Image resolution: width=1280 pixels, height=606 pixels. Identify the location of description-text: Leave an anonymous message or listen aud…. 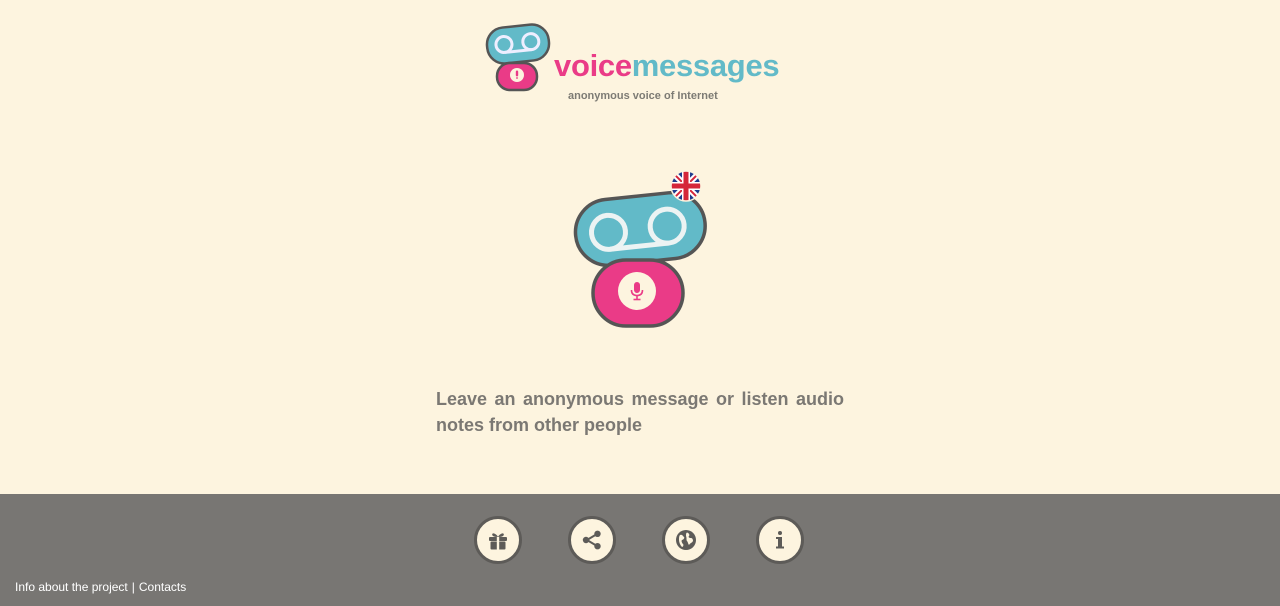
(640, 412).